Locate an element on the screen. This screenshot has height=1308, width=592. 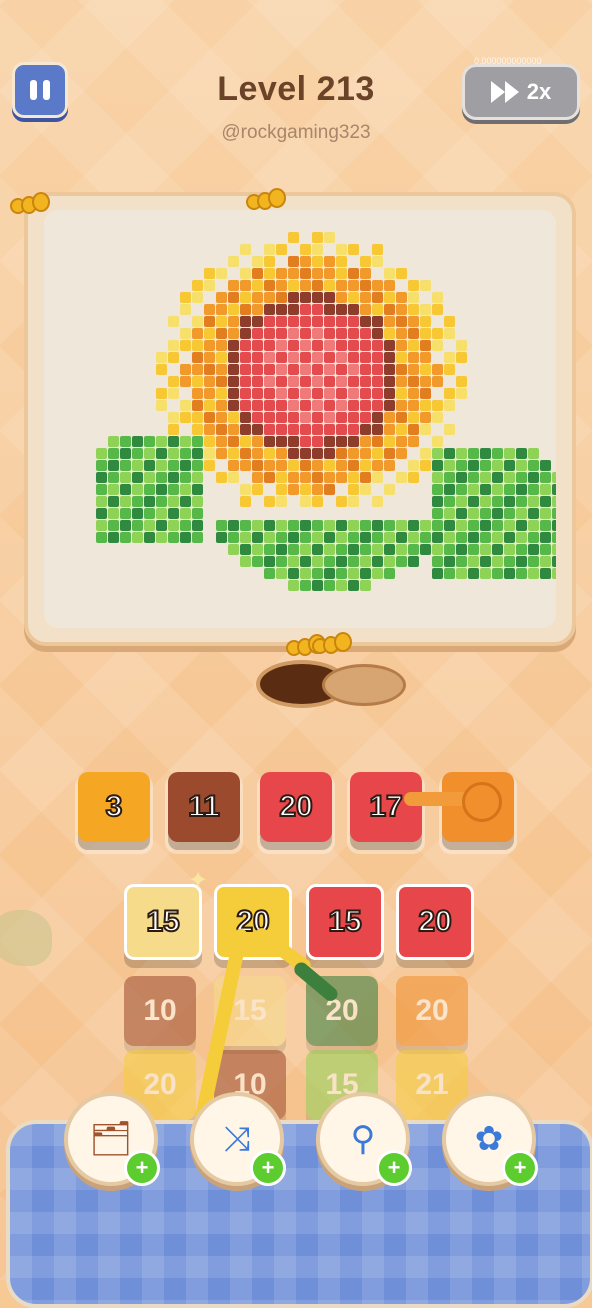
queue-tile: 20 is located at coordinates (296, 807).